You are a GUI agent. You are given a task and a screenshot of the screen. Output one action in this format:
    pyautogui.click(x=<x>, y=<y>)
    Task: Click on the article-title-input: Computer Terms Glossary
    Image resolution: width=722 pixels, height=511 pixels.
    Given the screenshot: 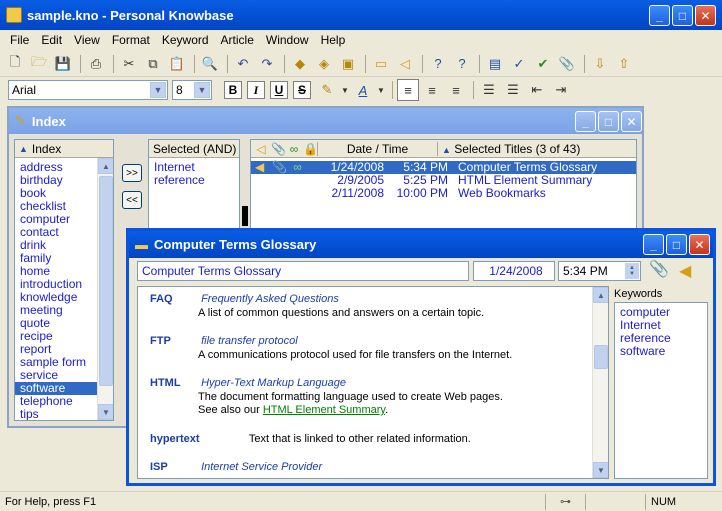 What is the action you would take?
    pyautogui.click(x=303, y=271)
    